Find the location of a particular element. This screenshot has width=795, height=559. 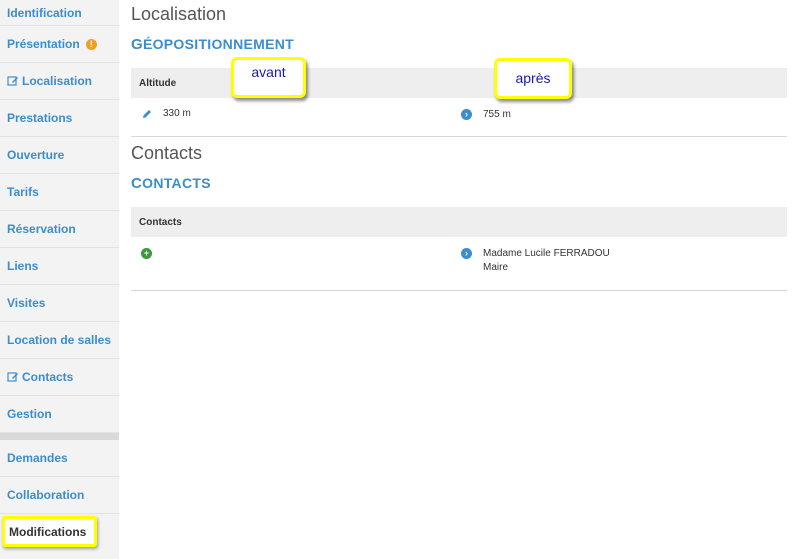

sidebar-item-ouverture: Ouverture is located at coordinates (59, 155).